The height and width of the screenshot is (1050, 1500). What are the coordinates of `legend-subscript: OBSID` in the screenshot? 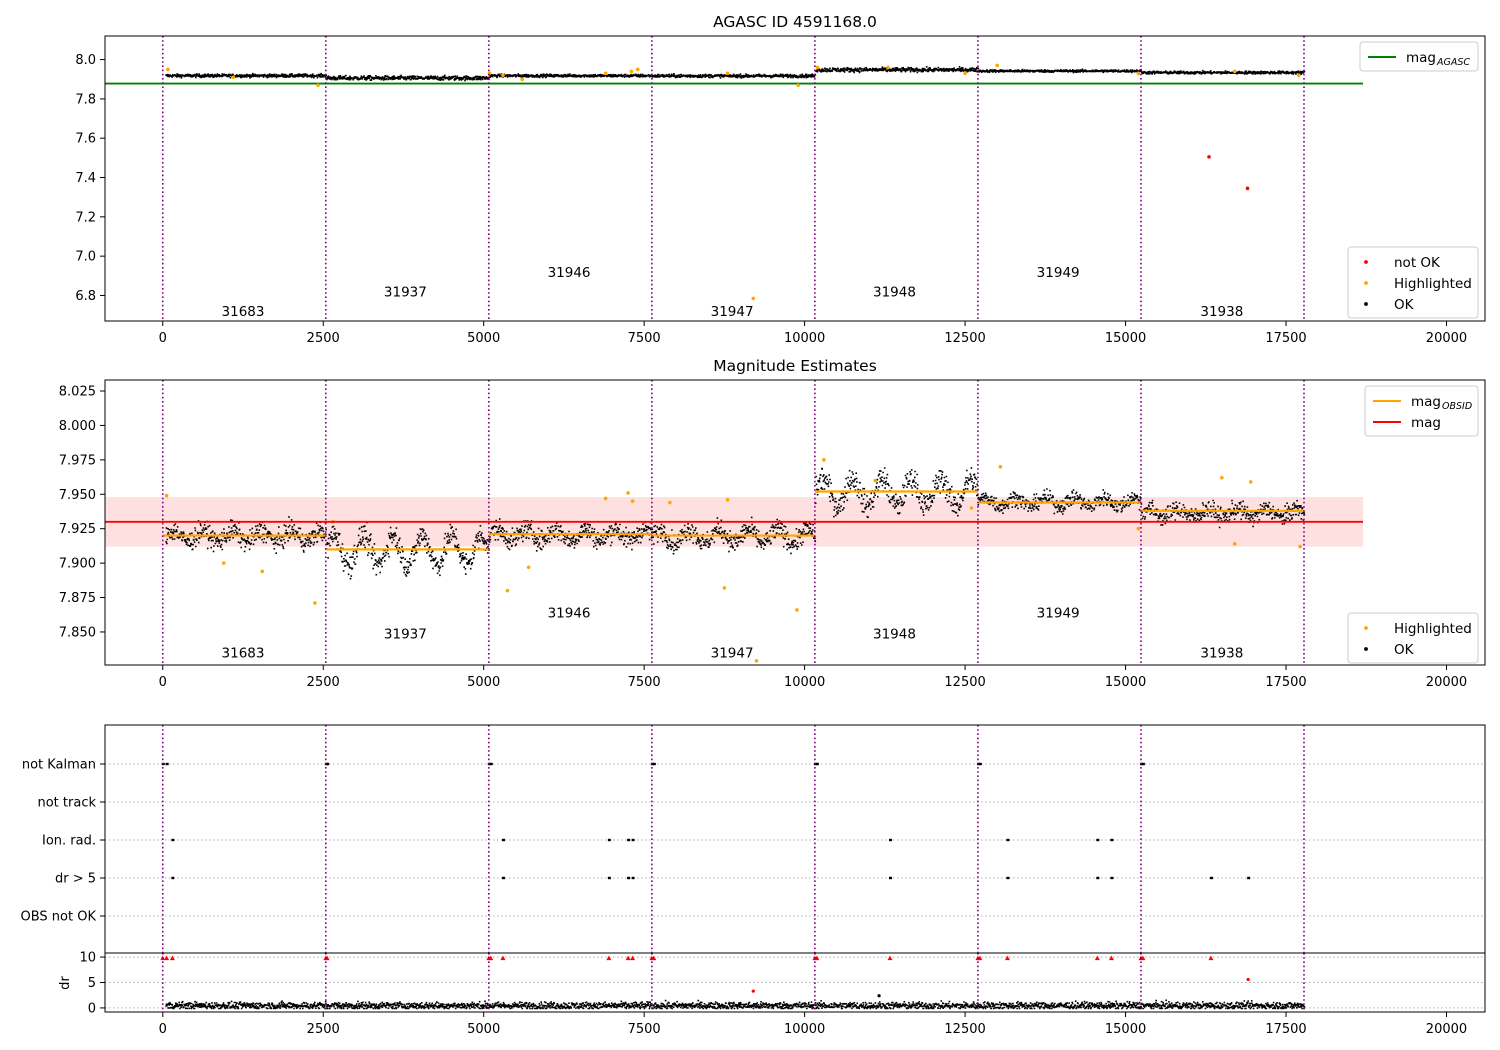 It's located at (1457, 406).